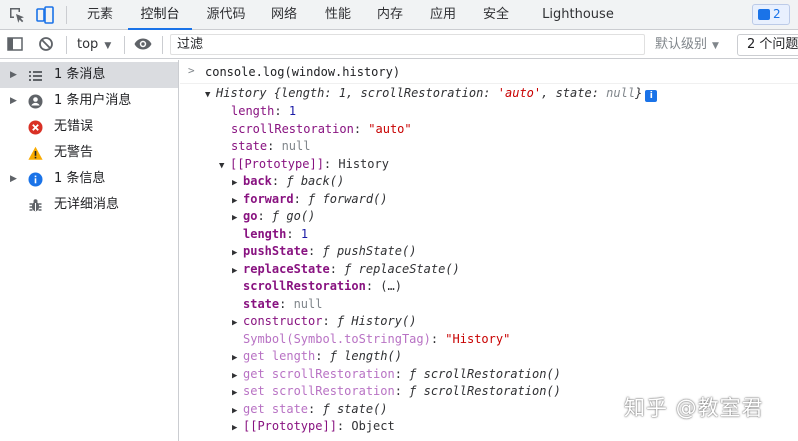 The width and height of the screenshot is (798, 441). I want to click on error-icon, so click(35, 127).